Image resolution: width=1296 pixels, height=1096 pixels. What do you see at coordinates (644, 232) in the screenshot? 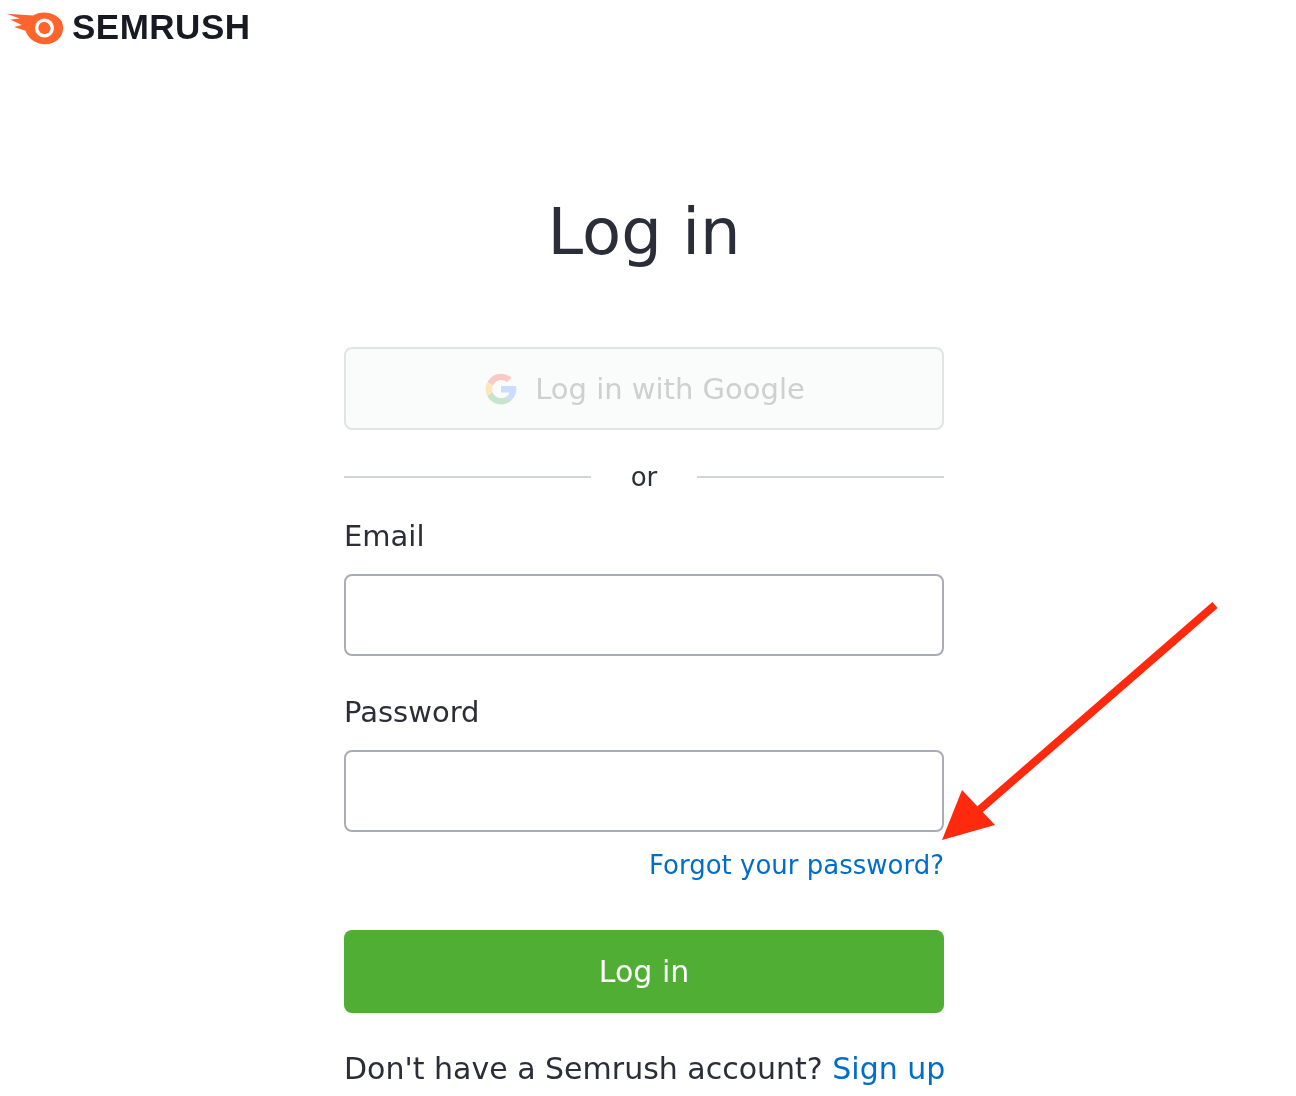
I see `page-title: Log in` at bounding box center [644, 232].